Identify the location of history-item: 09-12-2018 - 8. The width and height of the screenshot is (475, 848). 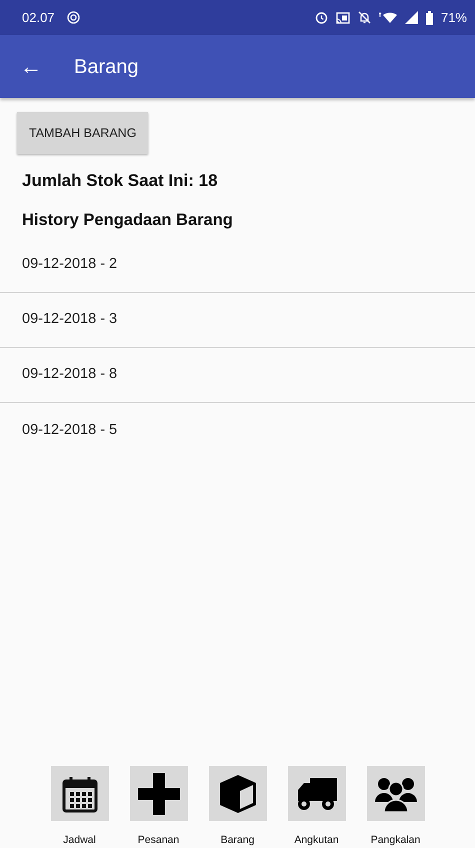
(237, 376).